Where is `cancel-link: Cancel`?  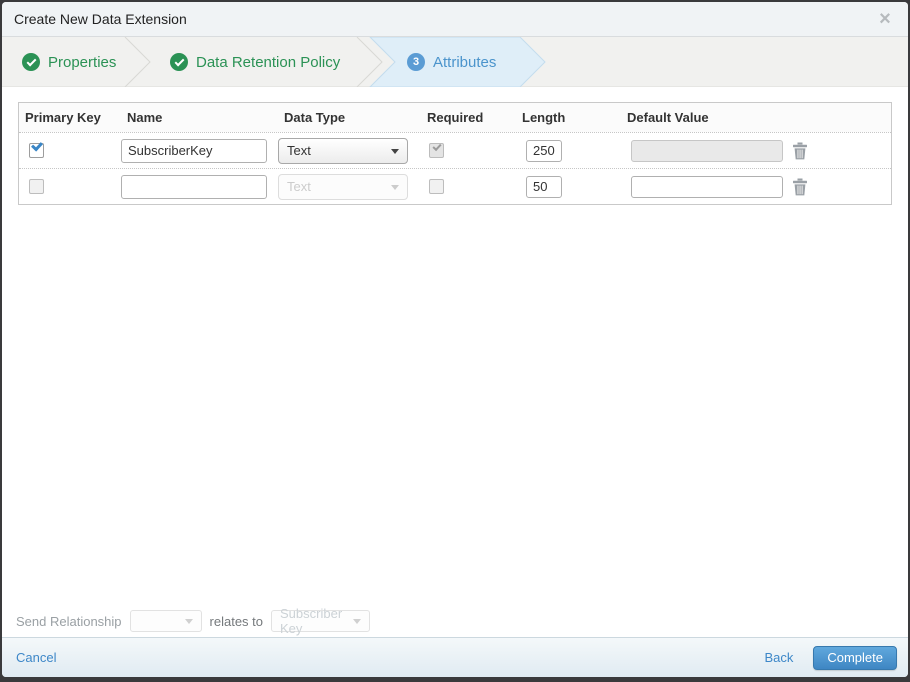
cancel-link: Cancel is located at coordinates (36, 657).